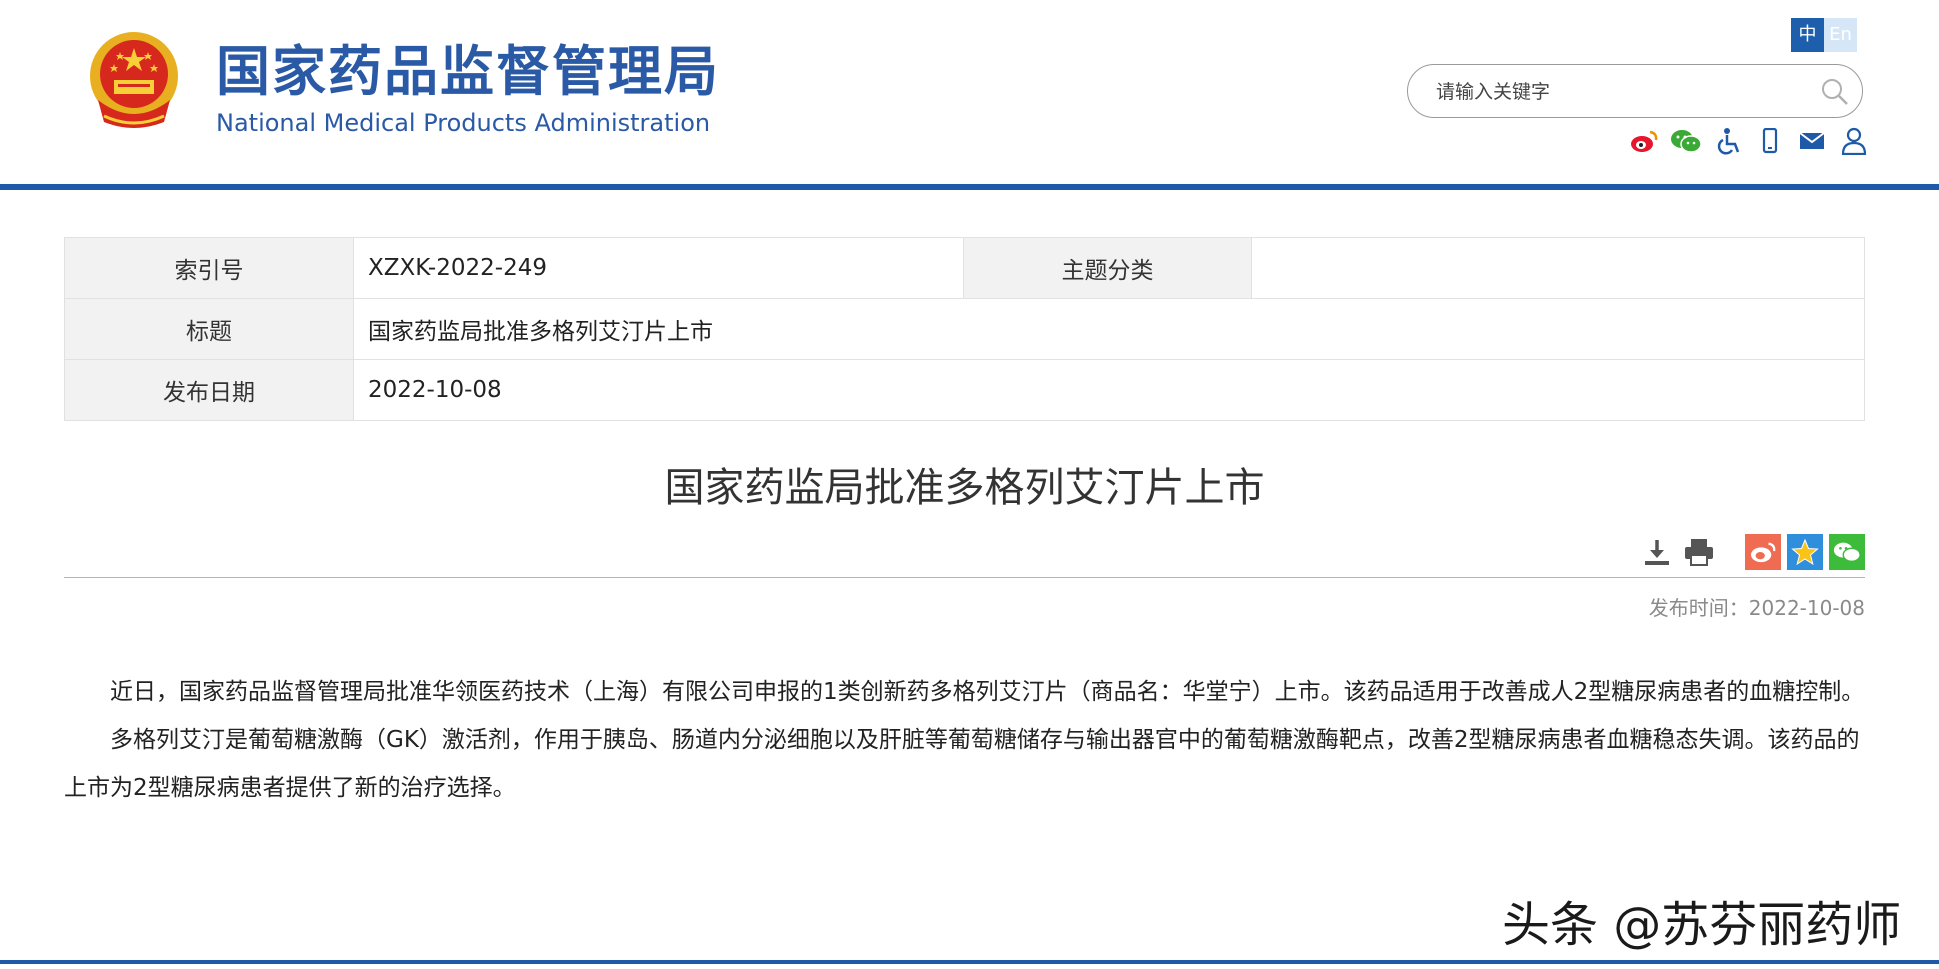 Image resolution: width=1939 pixels, height=969 pixels. Describe the element at coordinates (1807, 35) in the screenshot. I see `lang-zh-button: 中` at that location.